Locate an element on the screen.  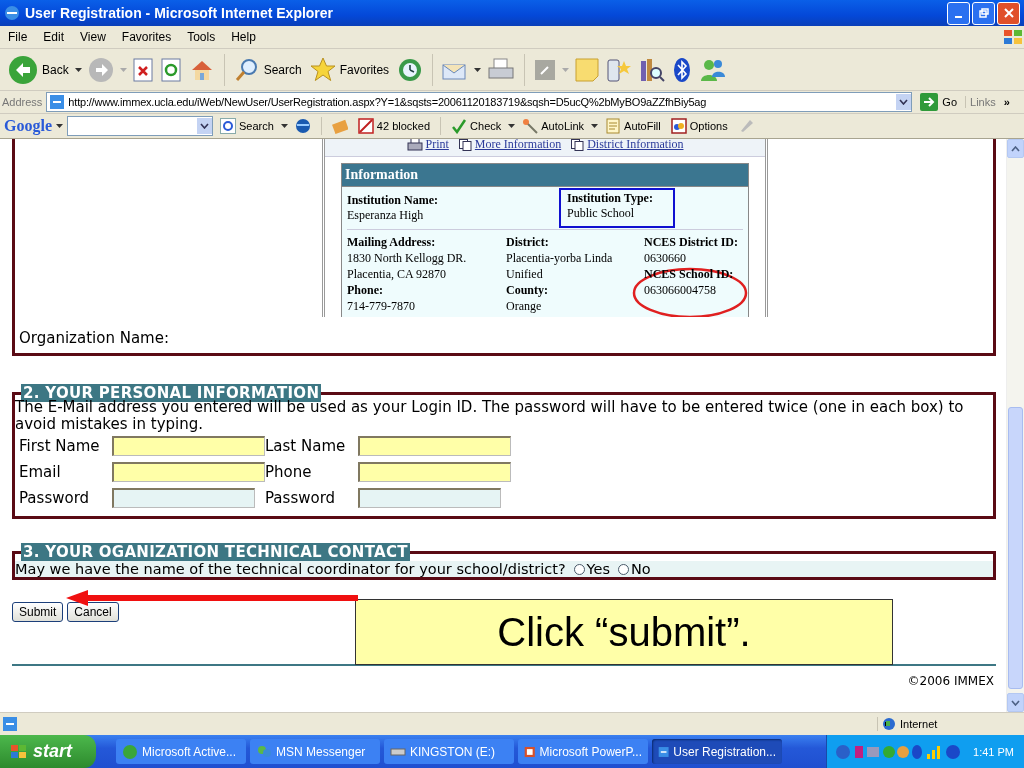
field-label: Institution Type: is located at coordinates (610, 198).